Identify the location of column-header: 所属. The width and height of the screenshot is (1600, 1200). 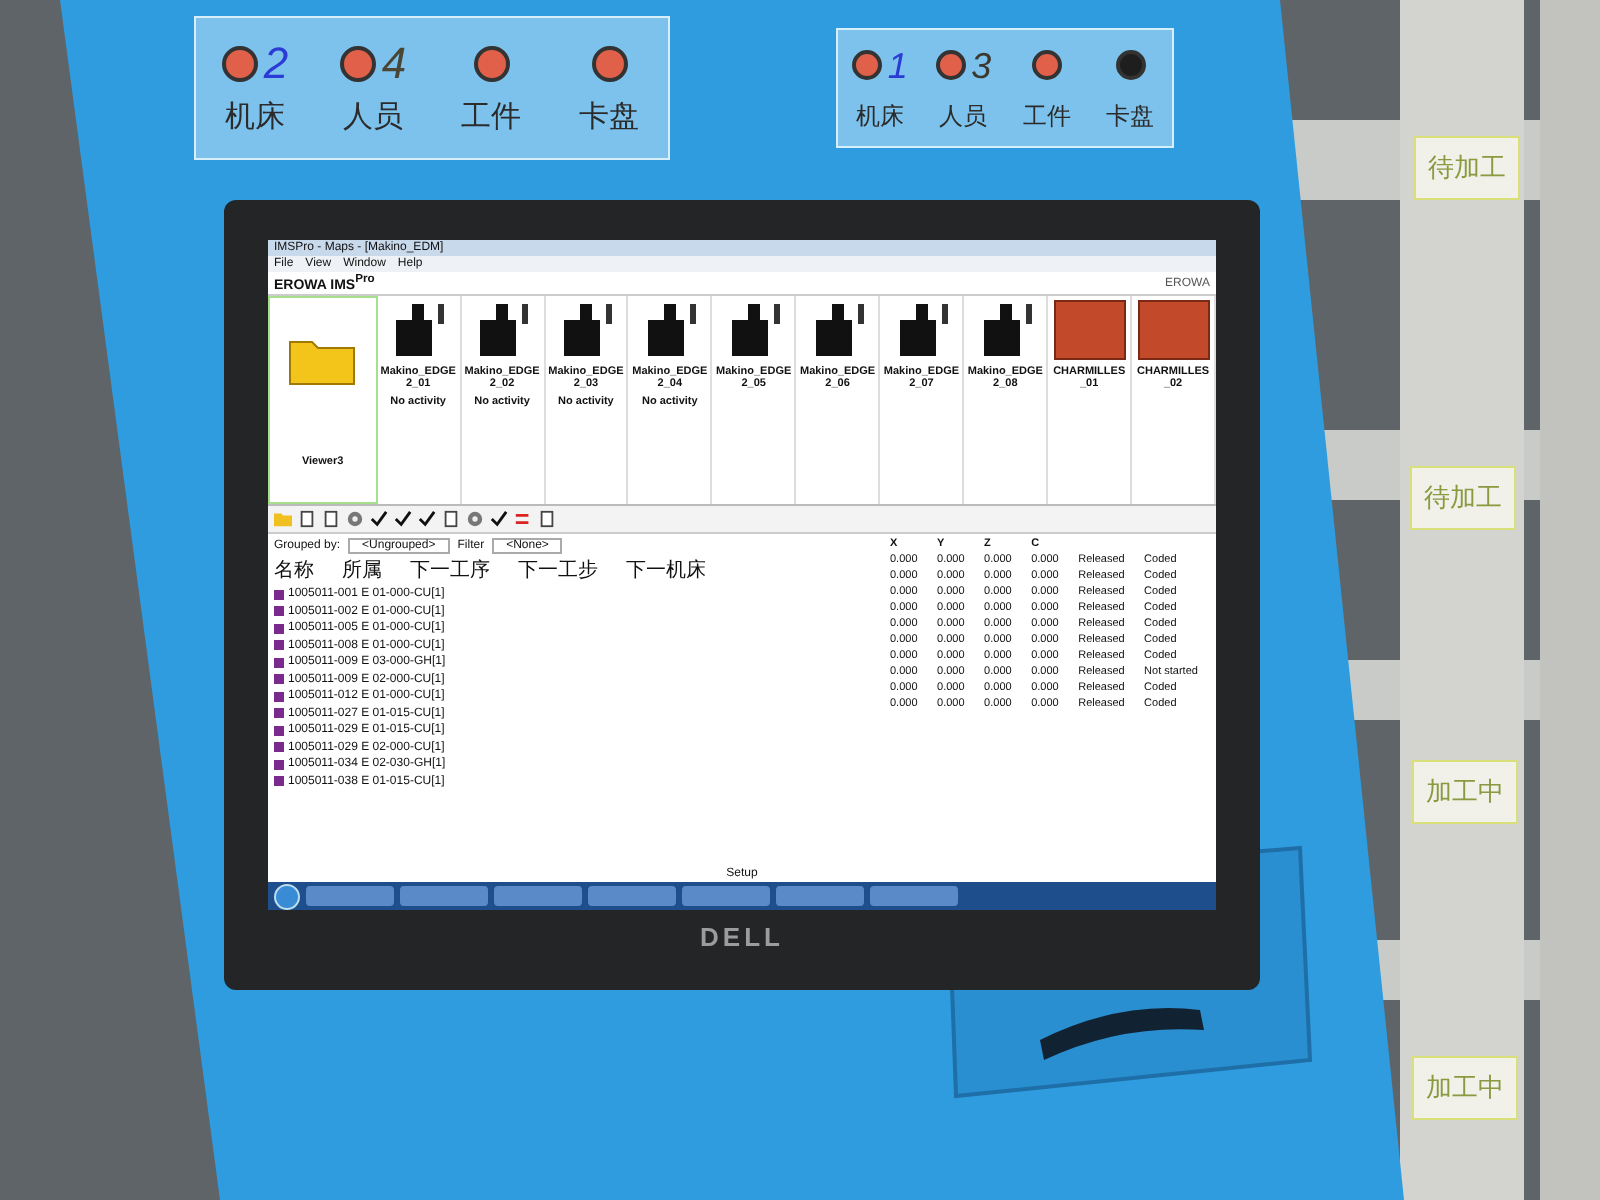
(362, 571).